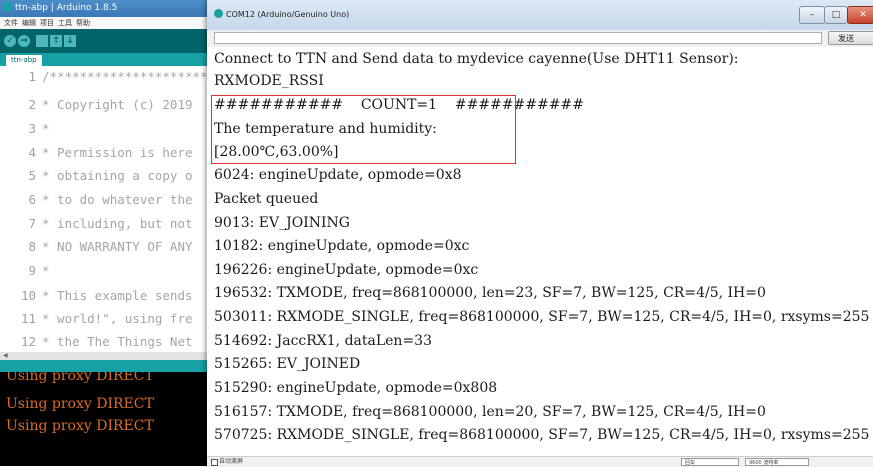  What do you see at coordinates (11, 23) in the screenshot?
I see `menu-file: 文件` at bounding box center [11, 23].